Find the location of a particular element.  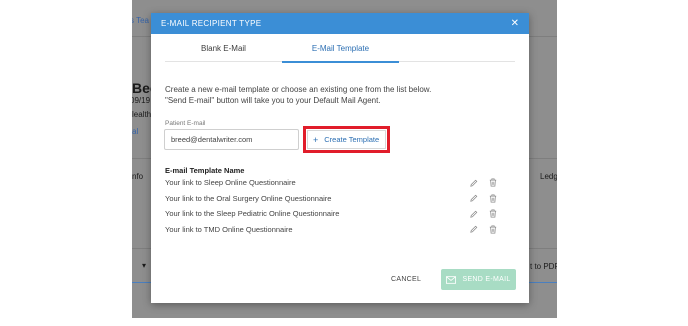

bg-fragment-date: 09/19 is located at coordinates (141, 100).